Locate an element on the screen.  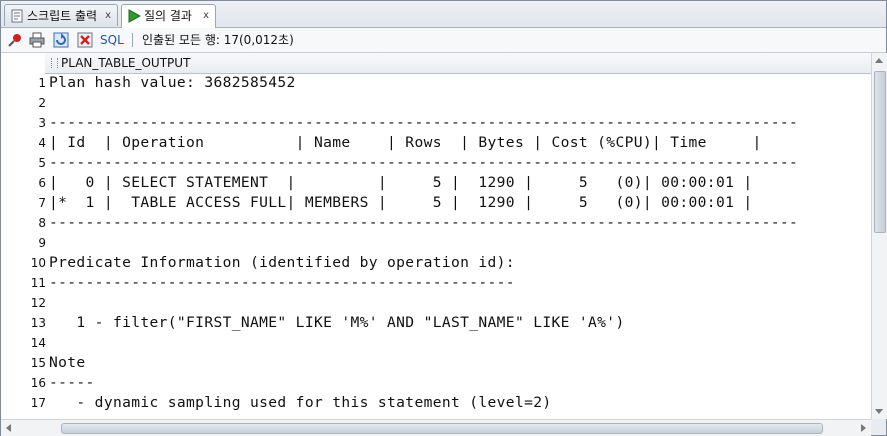
scroll-up-icon is located at coordinates (879, 60).